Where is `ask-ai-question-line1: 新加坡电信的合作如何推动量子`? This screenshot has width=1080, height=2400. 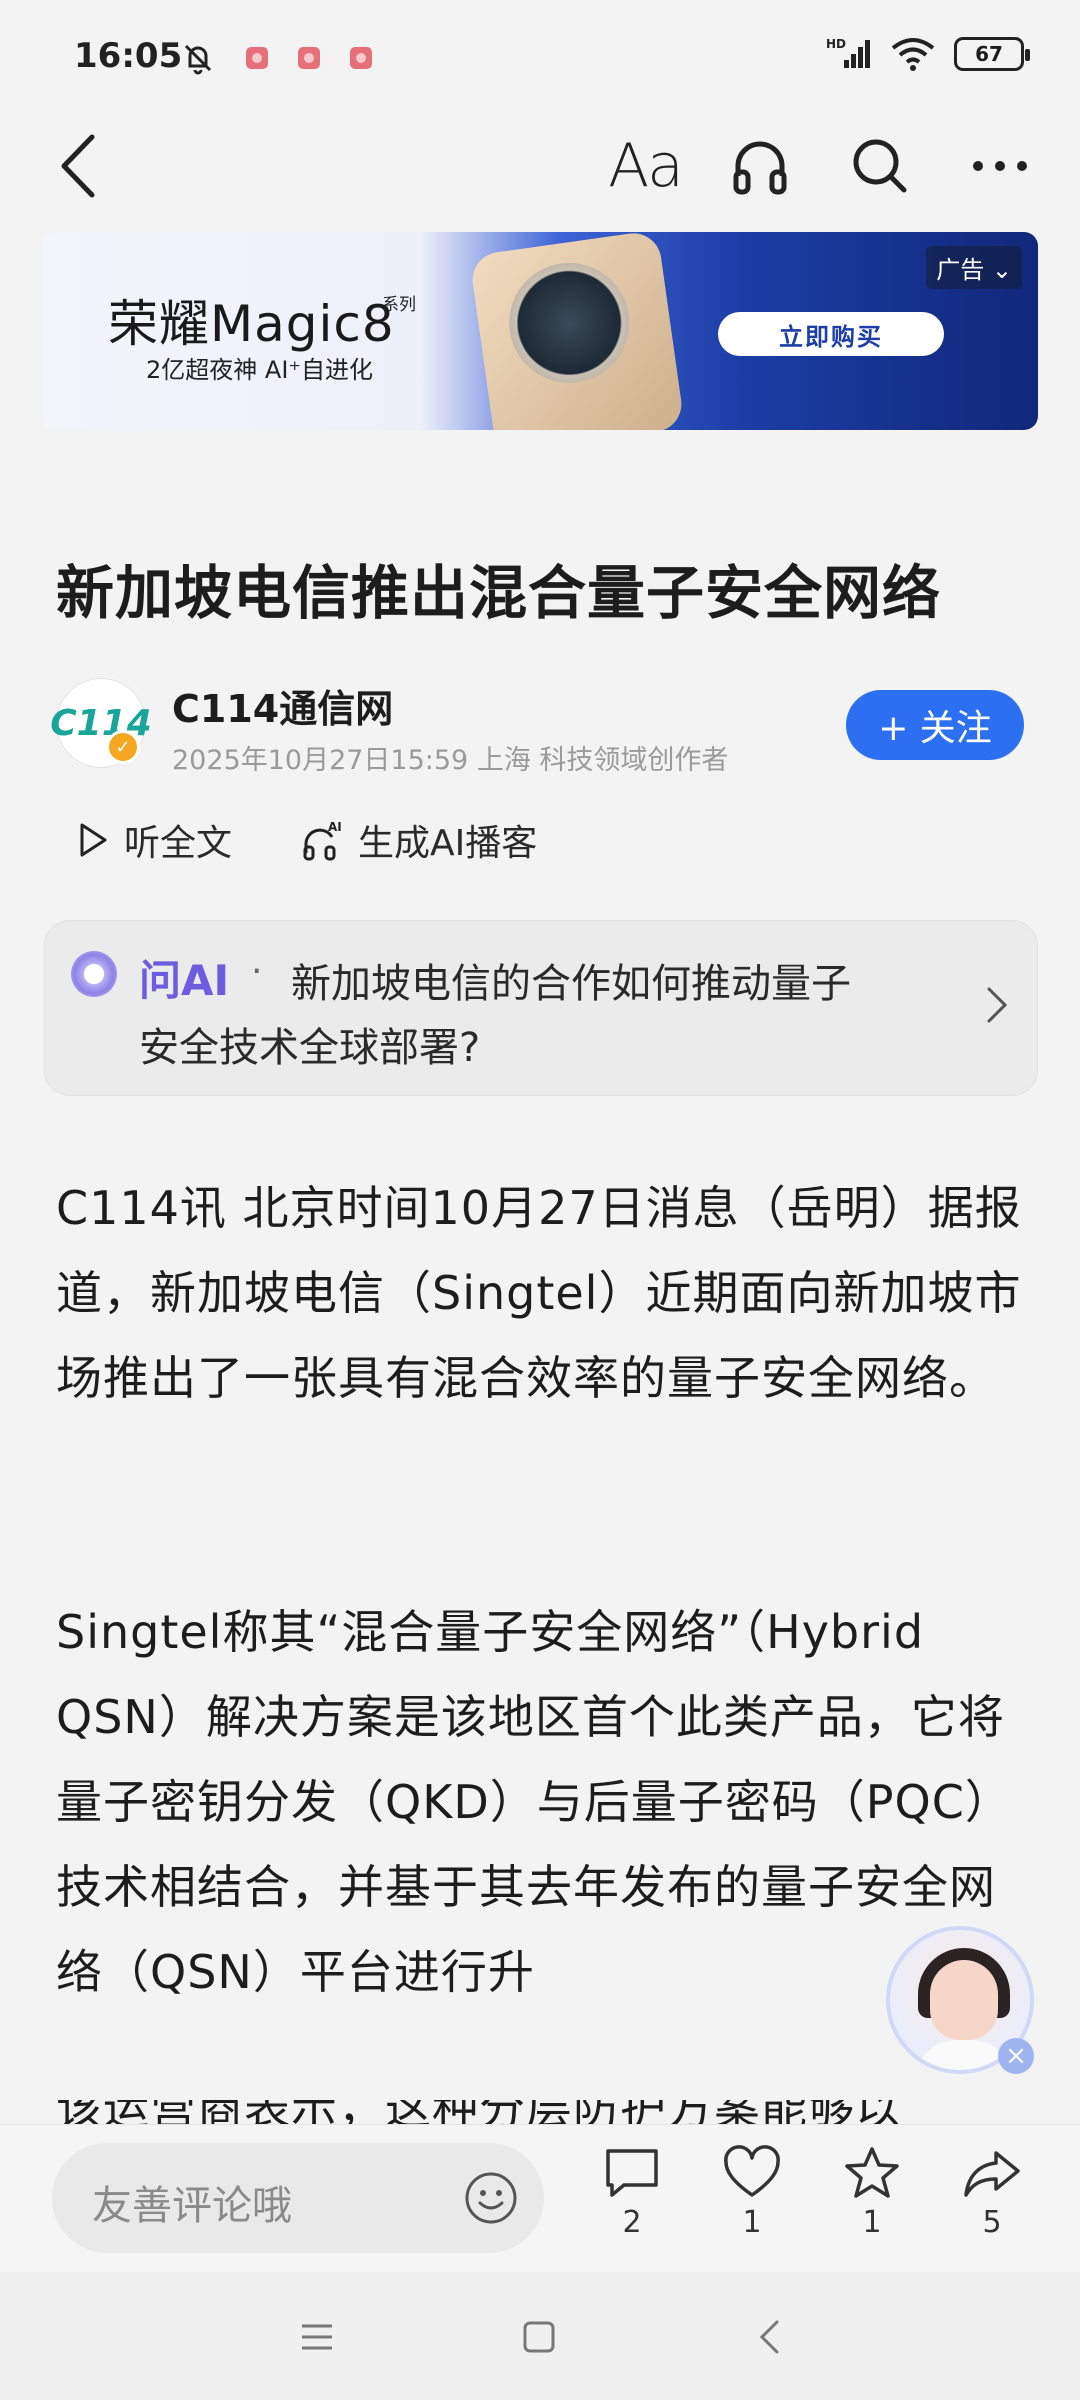 ask-ai-question-line1: 新加坡电信的合作如何推动量子 is located at coordinates (571, 984).